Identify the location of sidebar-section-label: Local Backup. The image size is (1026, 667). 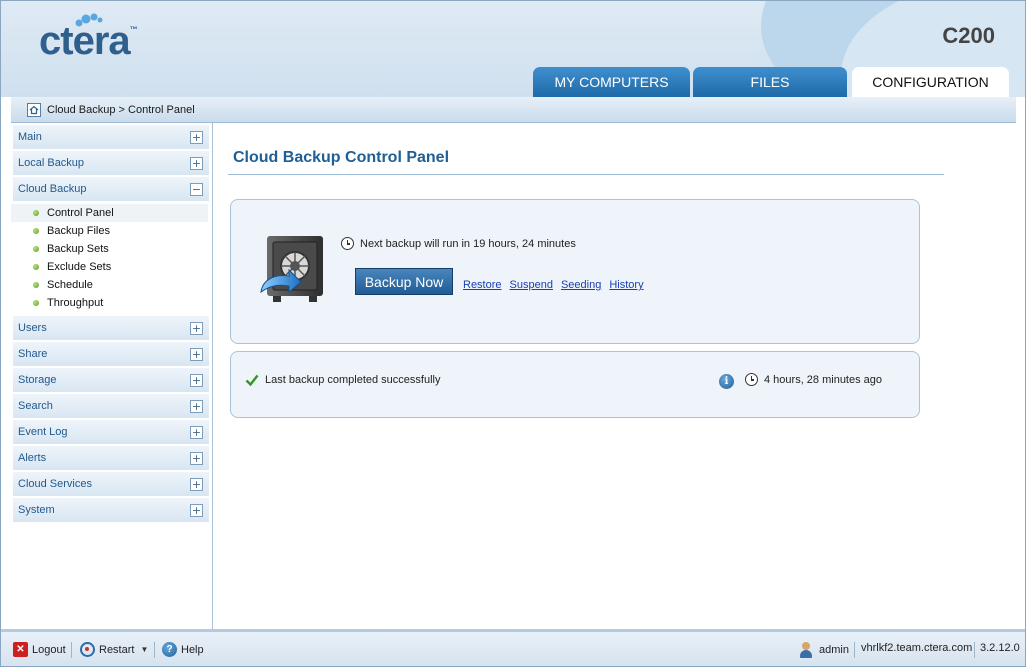
(51, 163).